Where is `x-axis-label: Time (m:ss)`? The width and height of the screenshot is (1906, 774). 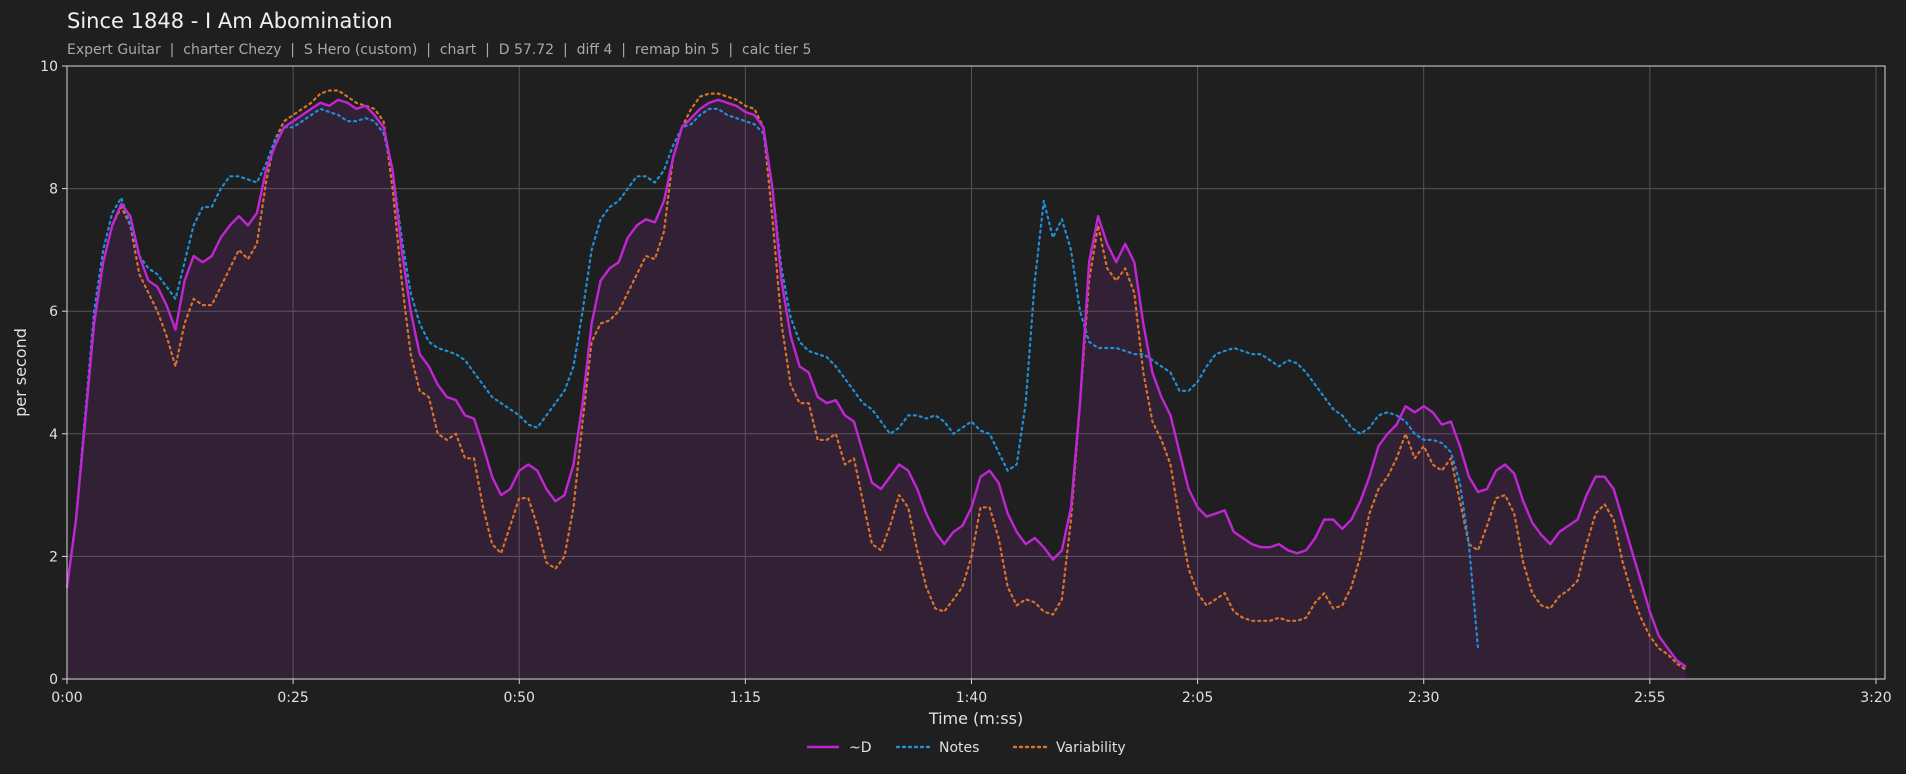 x-axis-label: Time (m:ss) is located at coordinates (975, 718).